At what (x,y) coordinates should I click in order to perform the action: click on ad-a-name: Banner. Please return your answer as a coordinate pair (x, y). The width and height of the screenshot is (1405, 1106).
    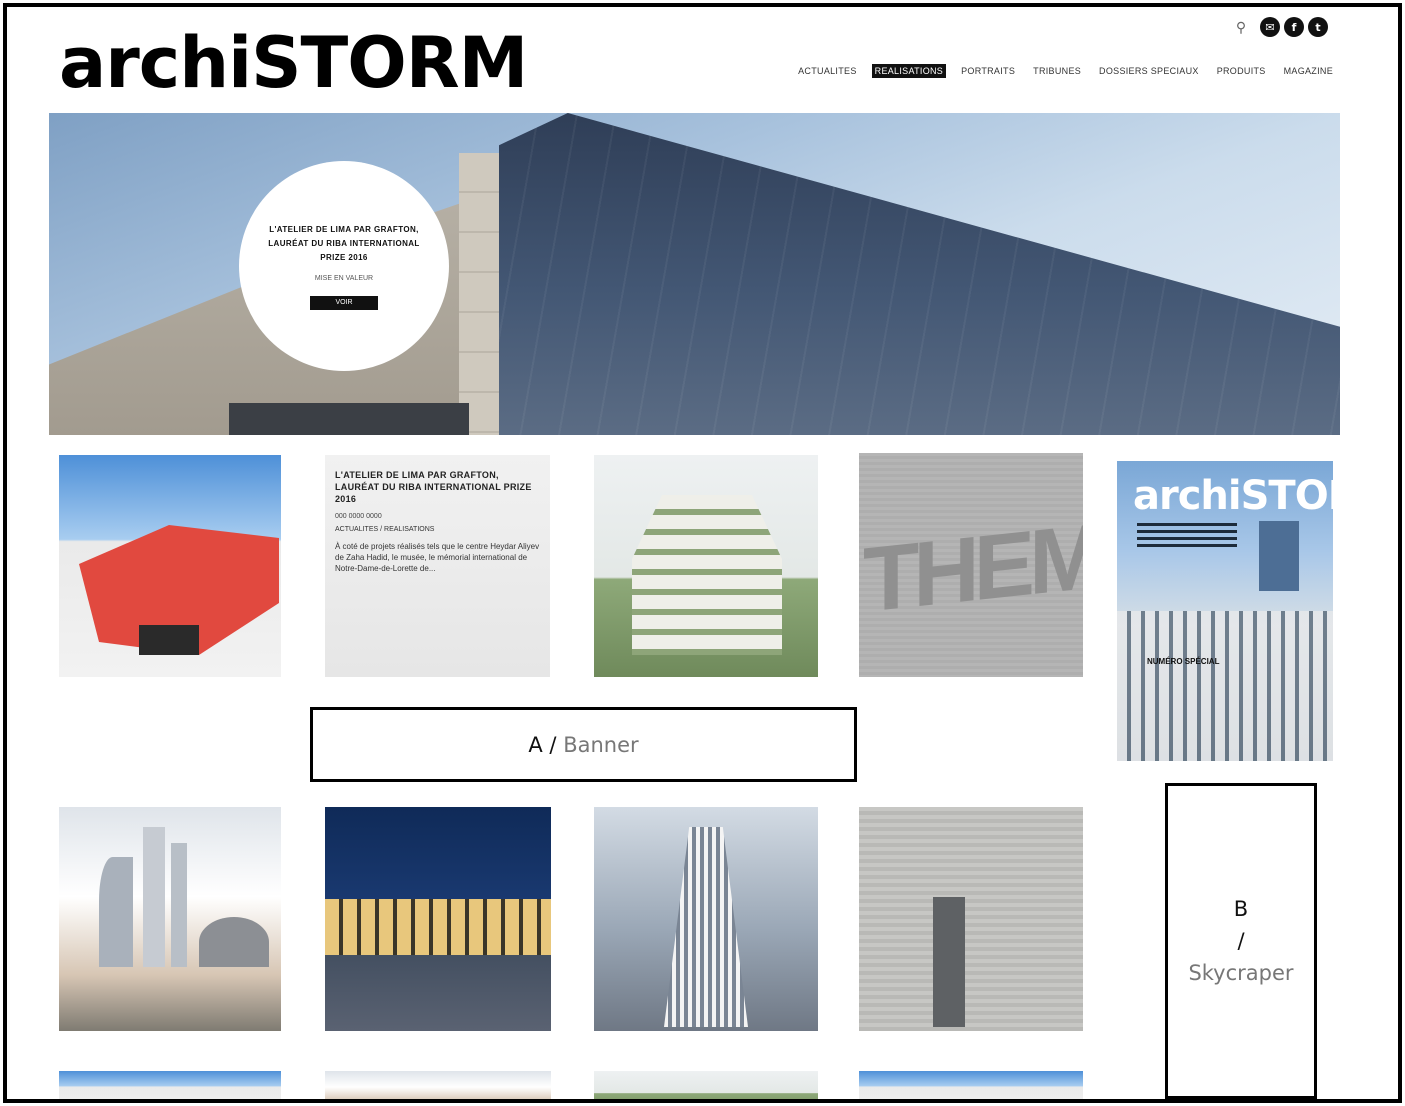
    Looking at the image, I should click on (601, 744).